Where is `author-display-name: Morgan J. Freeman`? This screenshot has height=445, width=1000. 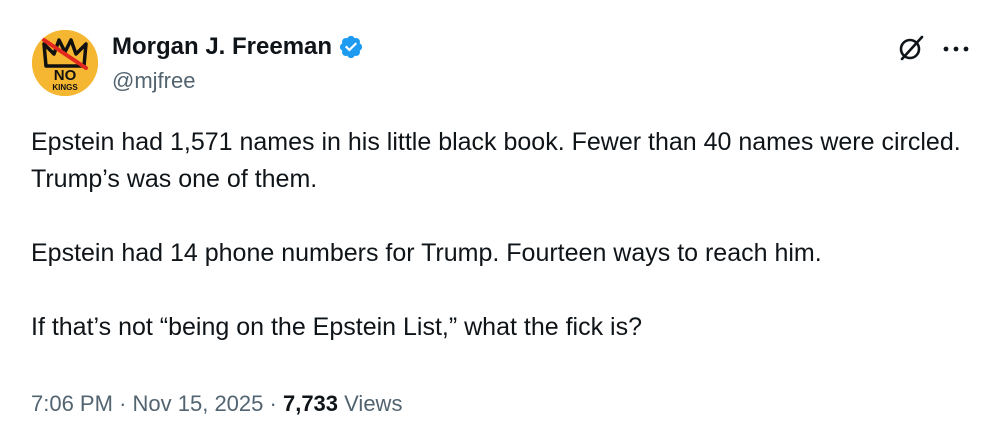
author-display-name: Morgan J. Freeman is located at coordinates (222, 47).